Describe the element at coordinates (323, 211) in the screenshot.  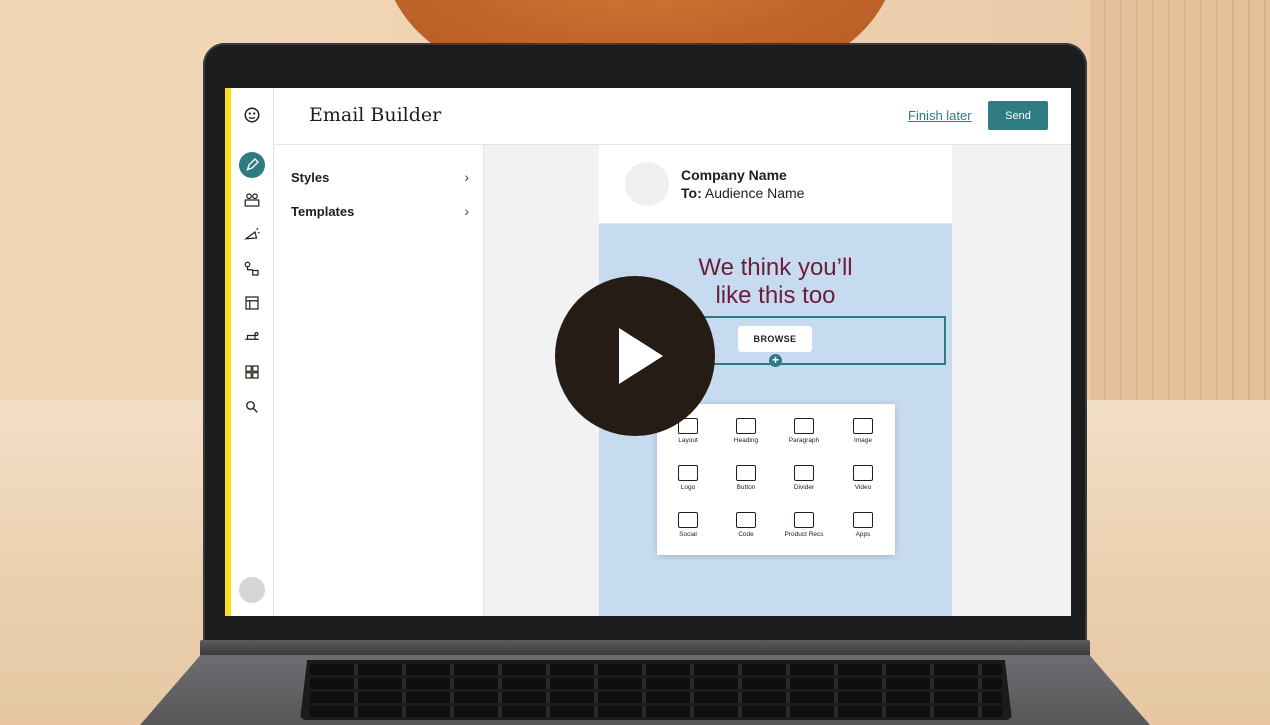
I see `panel-item-label: Templates` at that location.